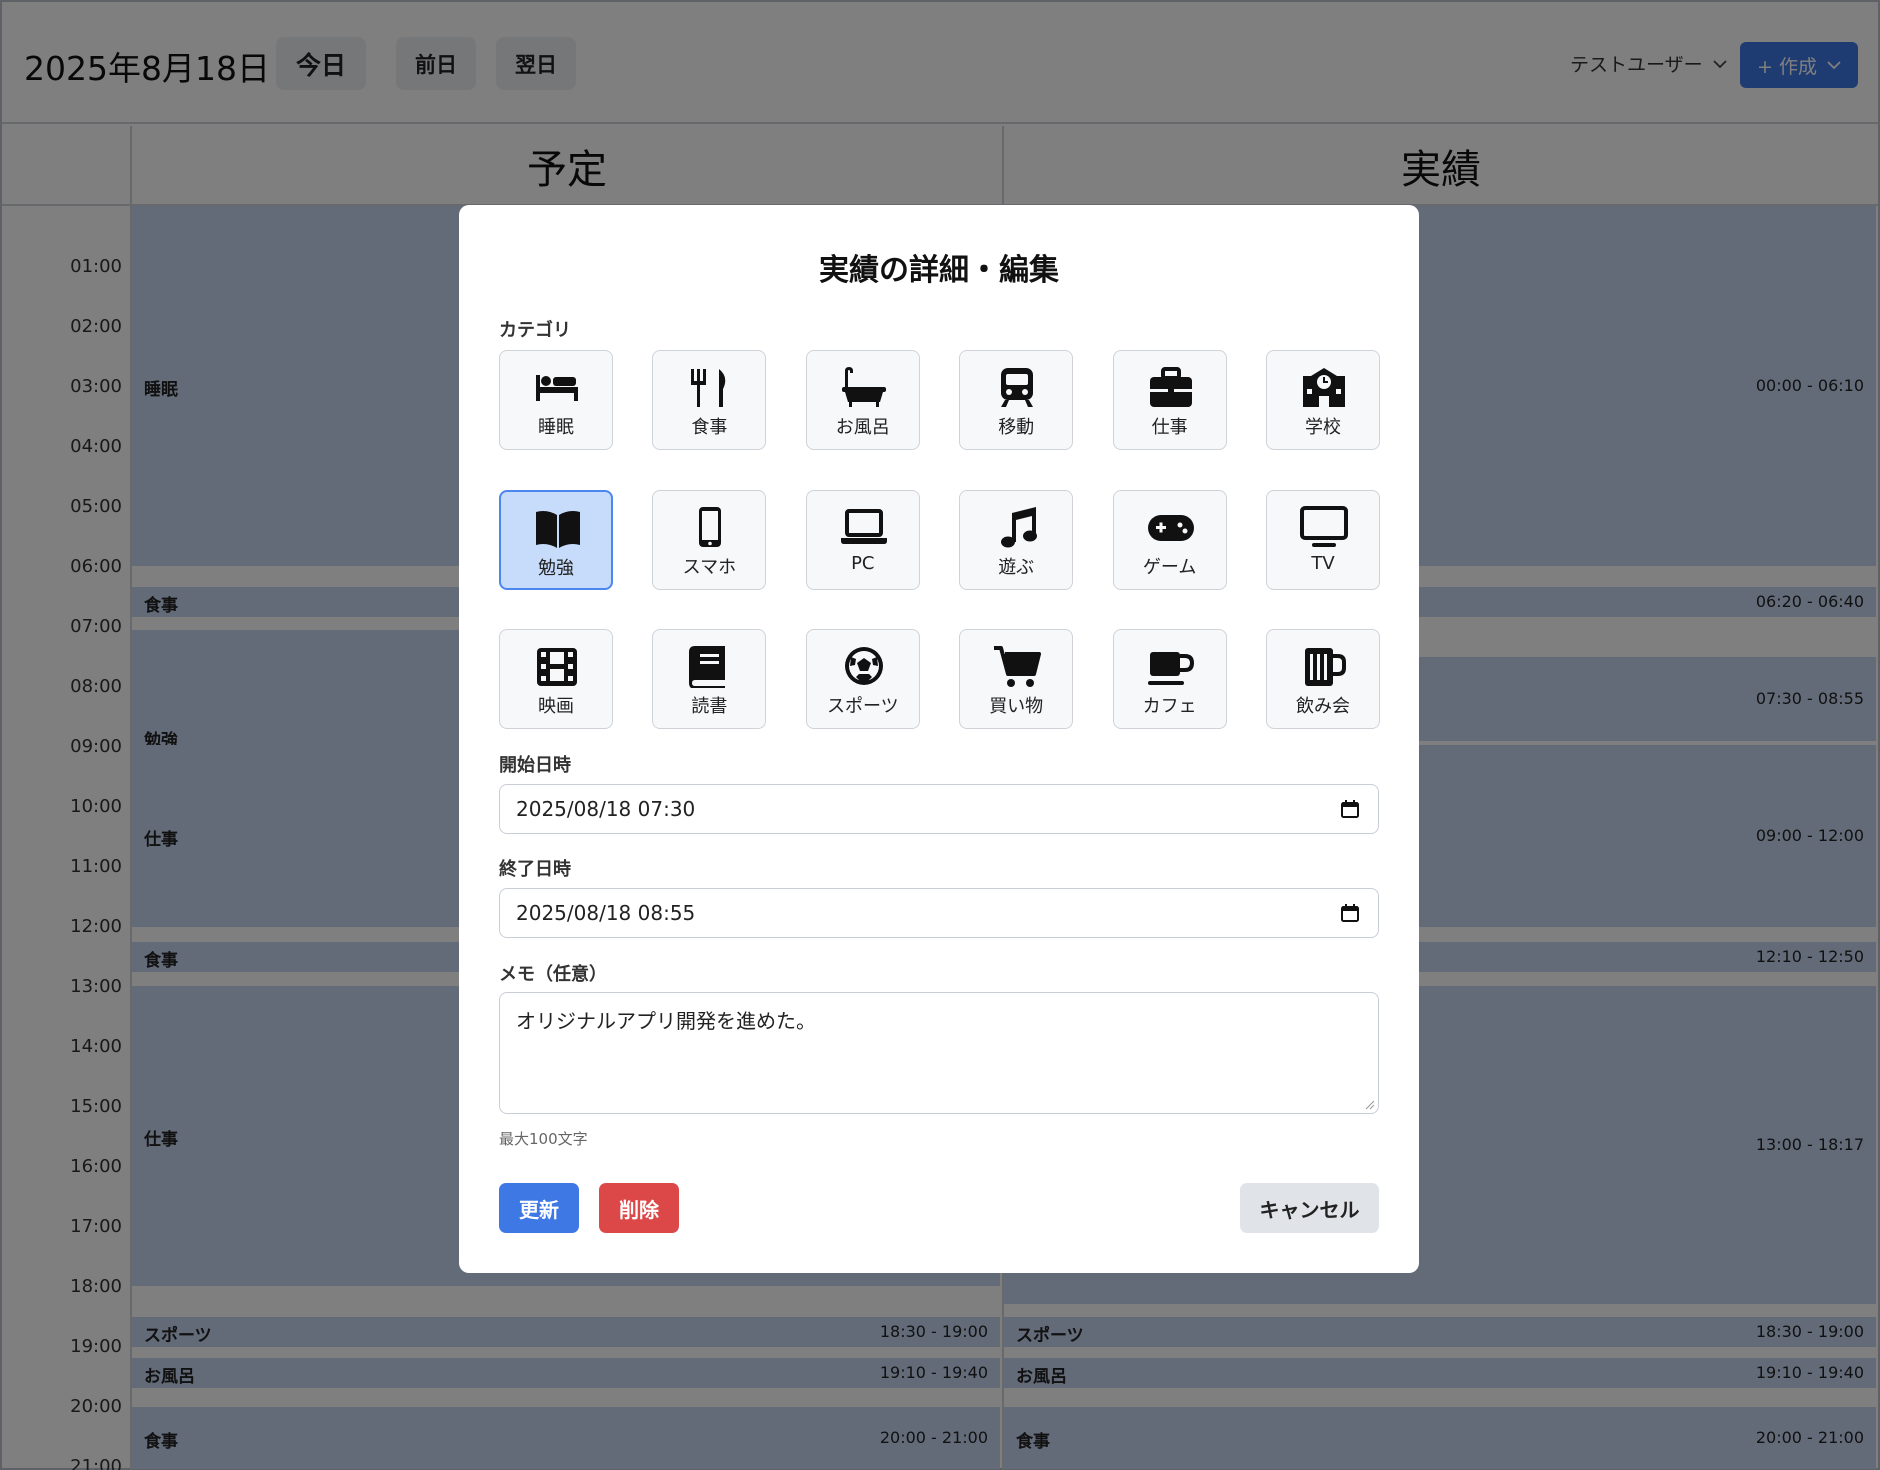 This screenshot has width=1880, height=1470. Describe the element at coordinates (862, 427) in the screenshot. I see `category-label-text: お風呂` at that location.